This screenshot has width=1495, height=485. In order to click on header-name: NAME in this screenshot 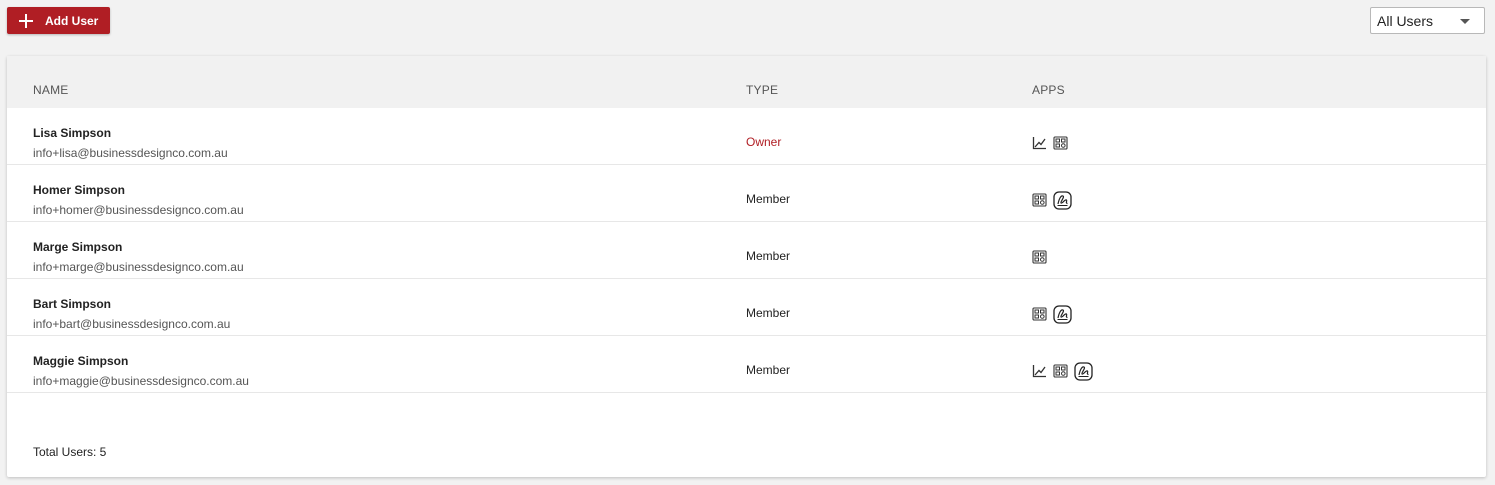, I will do `click(51, 90)`.